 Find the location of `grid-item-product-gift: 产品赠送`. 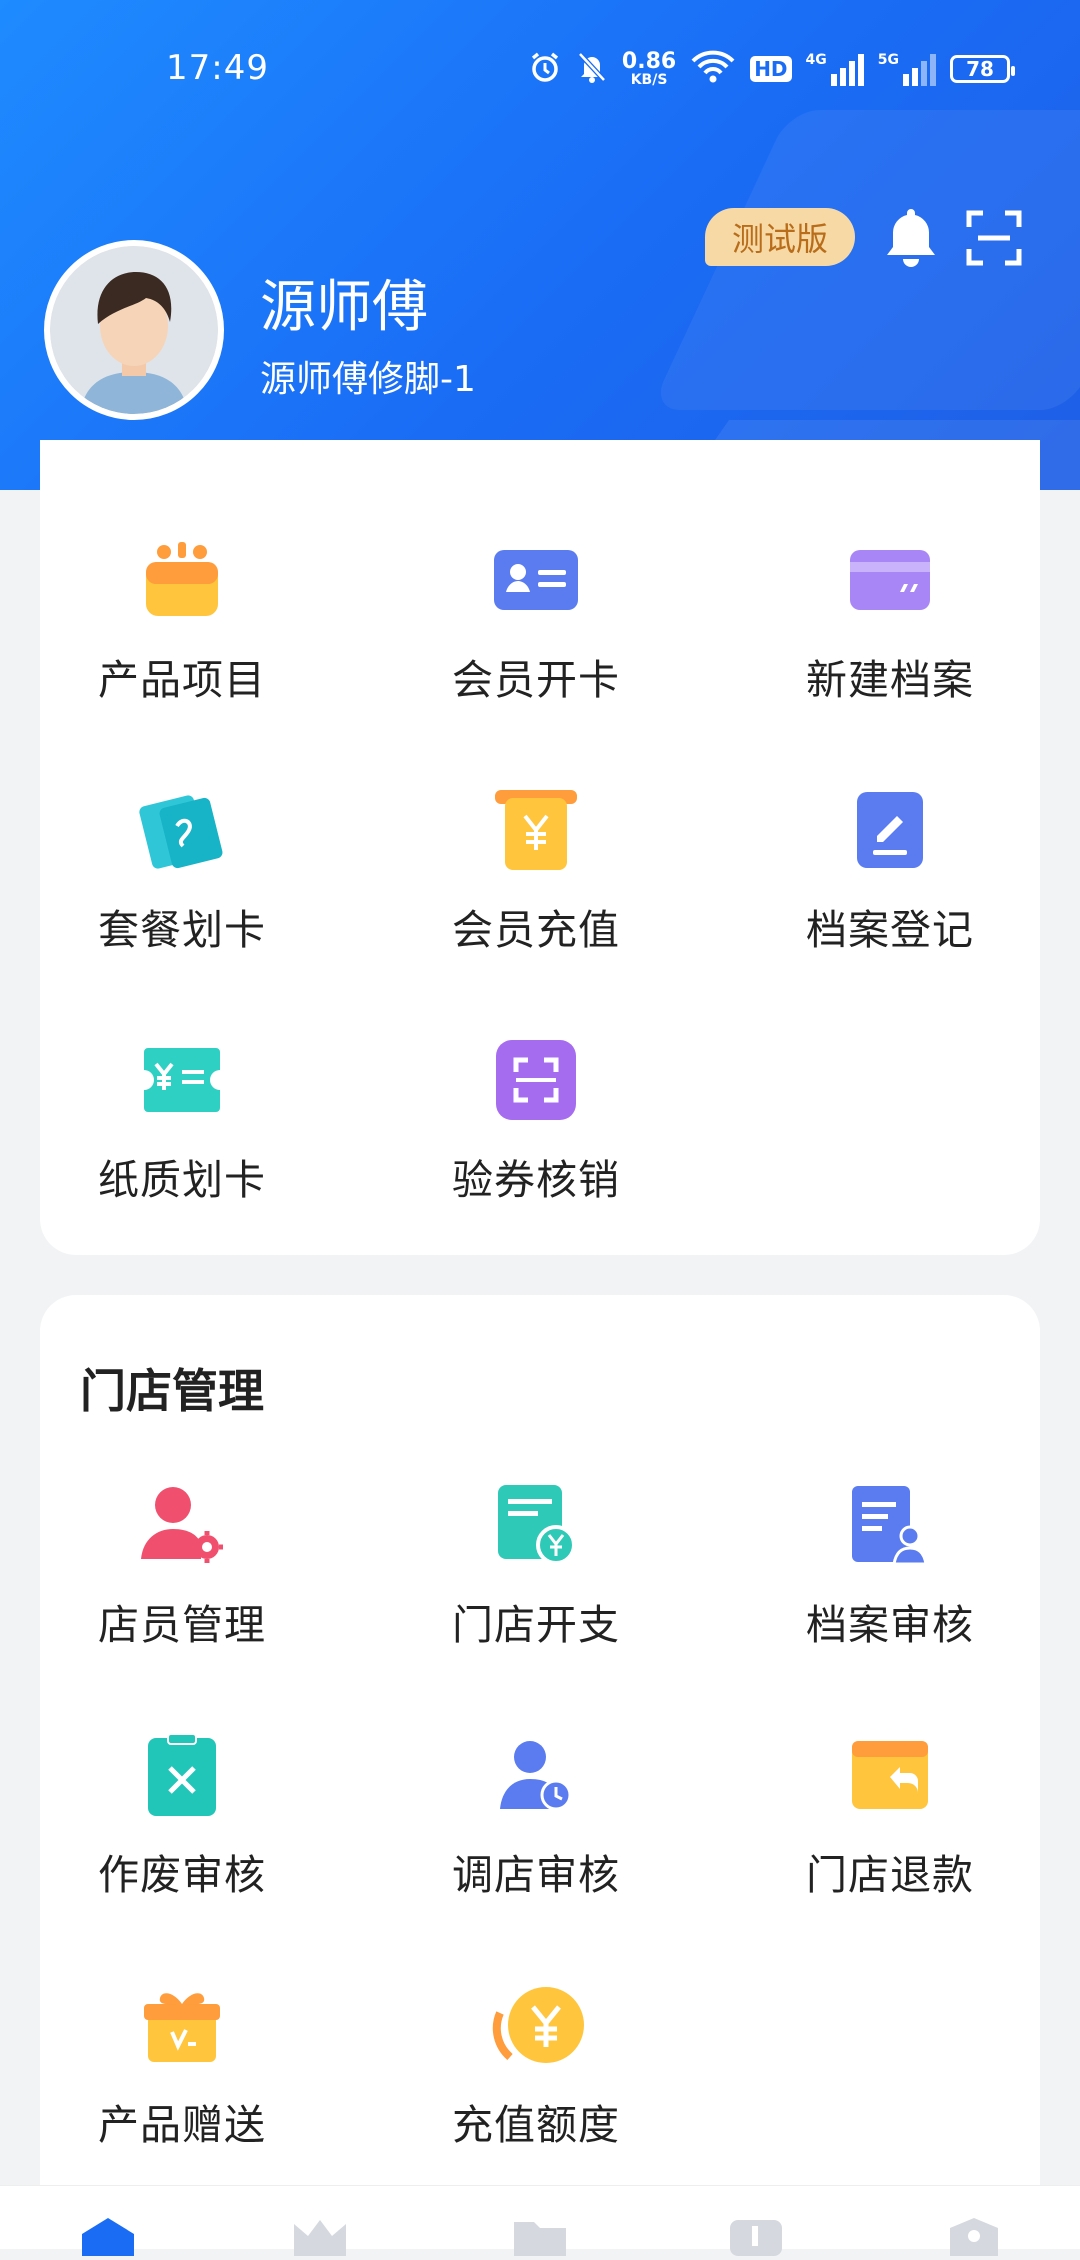

grid-item-product-gift: 产品赠送 is located at coordinates (182, 2063).